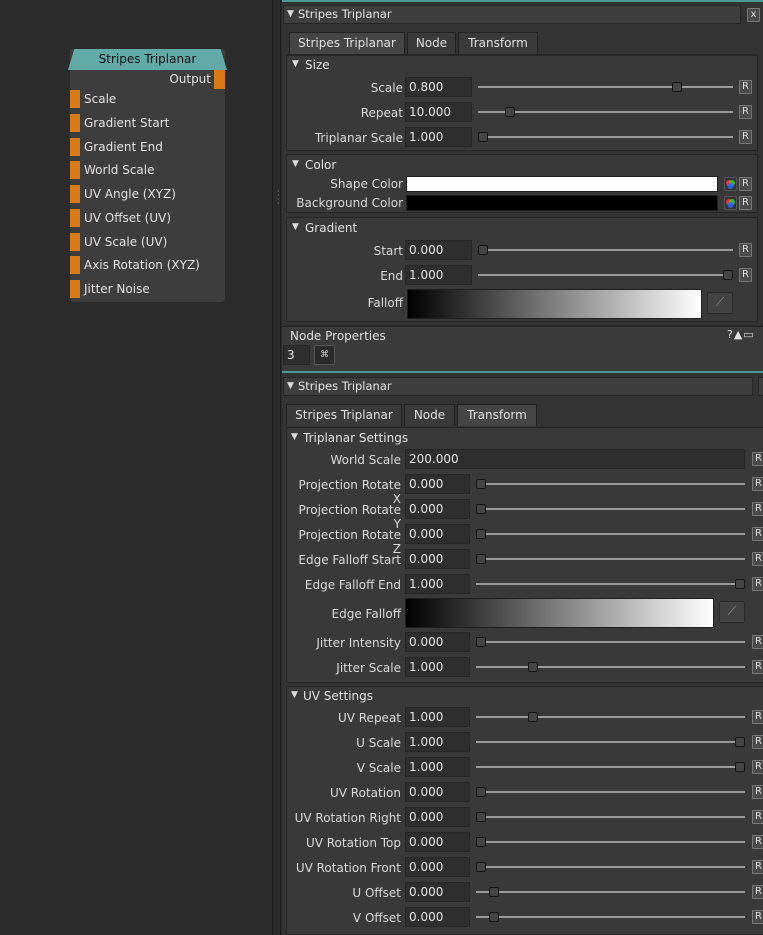 This screenshot has height=935, width=763. Describe the element at coordinates (295, 227) in the screenshot. I see `gradient-collapse-icon: ▼` at that location.